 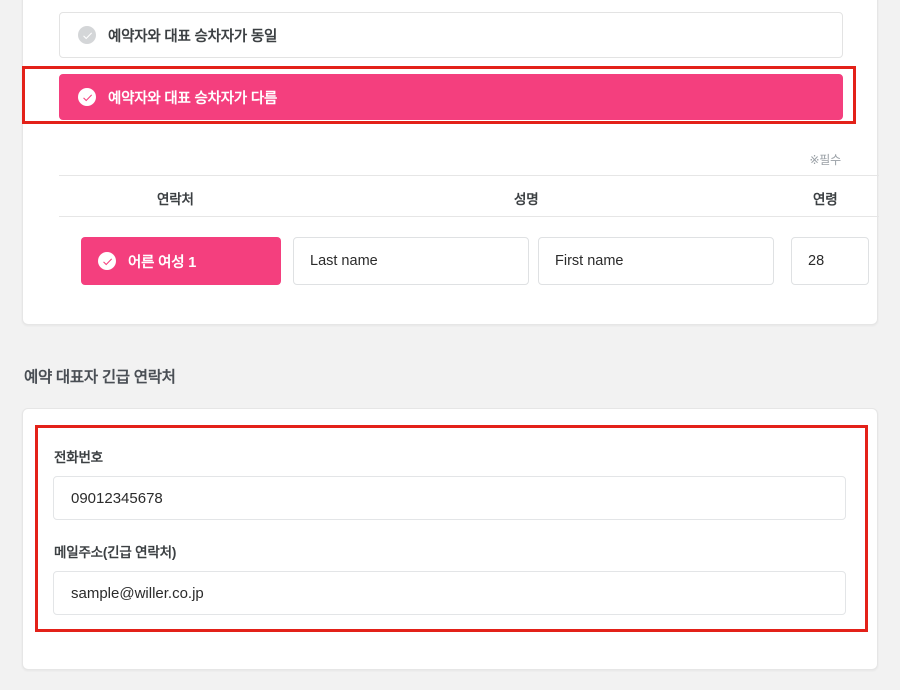 I want to click on phone-number-label: 전화번호, so click(x=78, y=457).